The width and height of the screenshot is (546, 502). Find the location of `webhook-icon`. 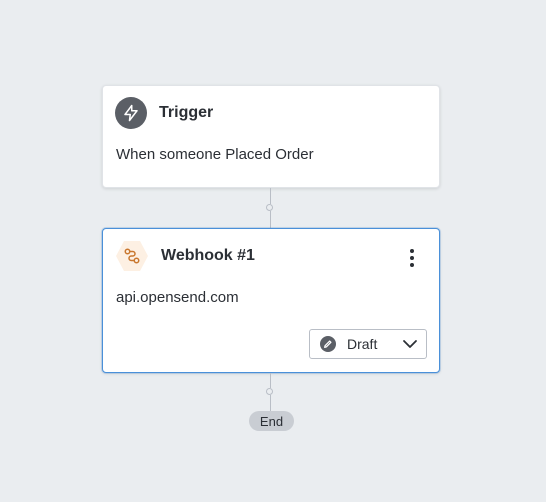

webhook-icon is located at coordinates (132, 256).